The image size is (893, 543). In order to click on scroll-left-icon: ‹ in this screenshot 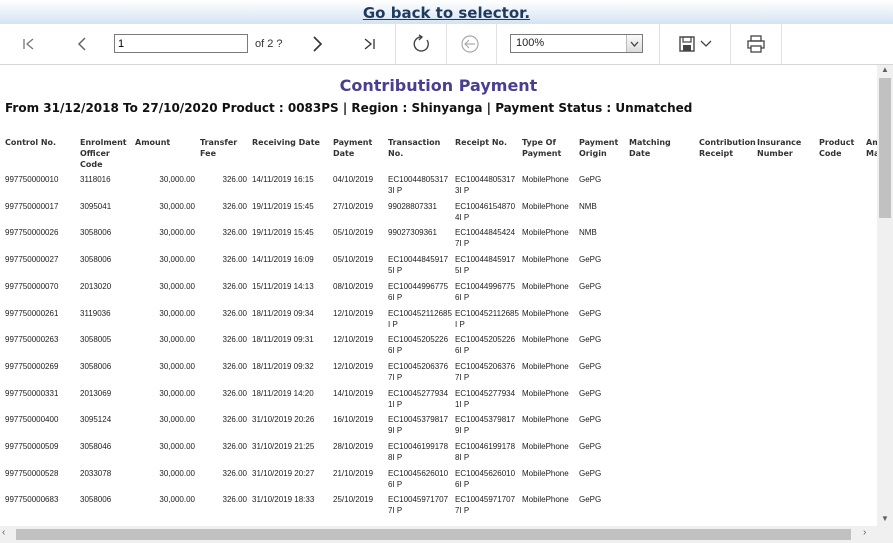, I will do `click(3, 532)`.